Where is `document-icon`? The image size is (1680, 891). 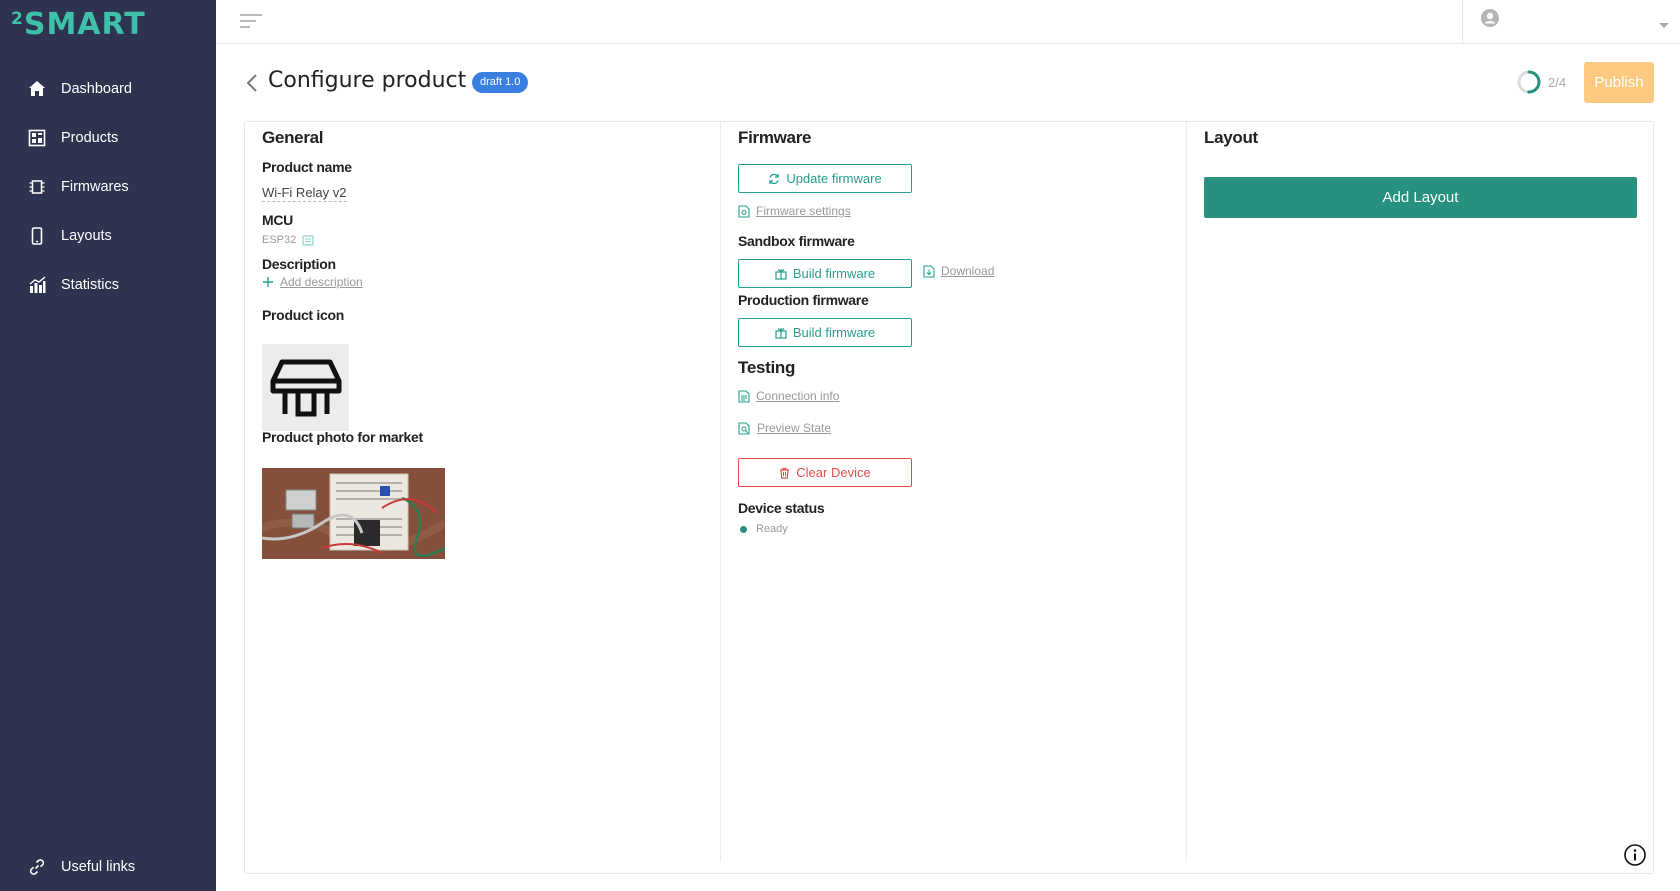 document-icon is located at coordinates (744, 396).